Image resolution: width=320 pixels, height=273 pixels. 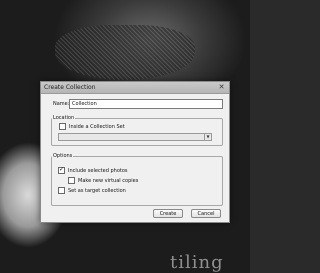 What do you see at coordinates (97, 126) in the screenshot?
I see `inside-collection-set-label: Inside a Collection Set` at bounding box center [97, 126].